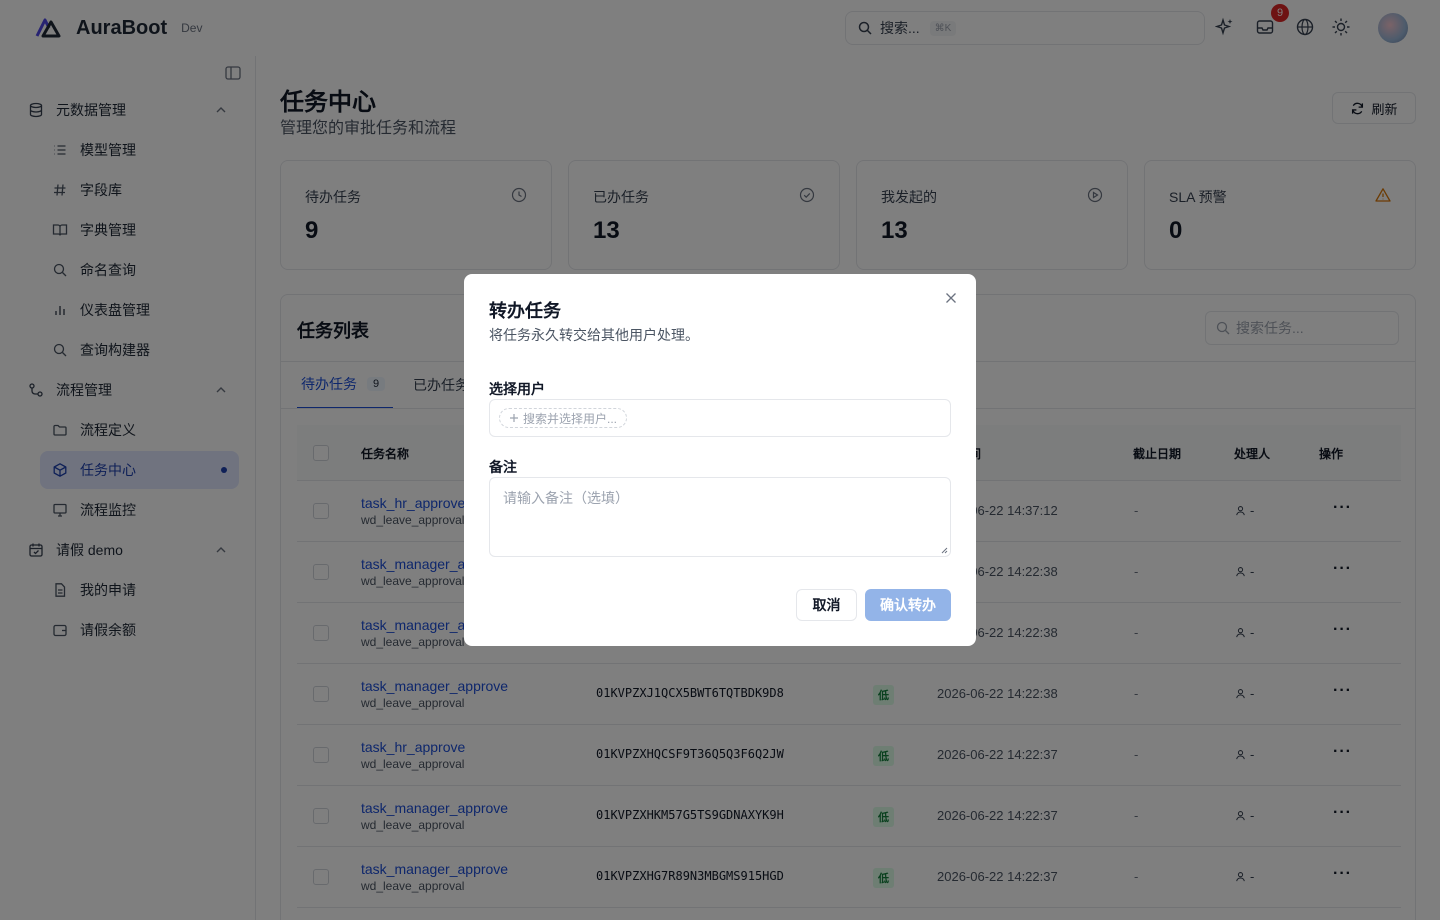 The image size is (1440, 920). Describe the element at coordinates (517, 389) in the screenshot. I see `user-field-label: 选择用户` at that location.